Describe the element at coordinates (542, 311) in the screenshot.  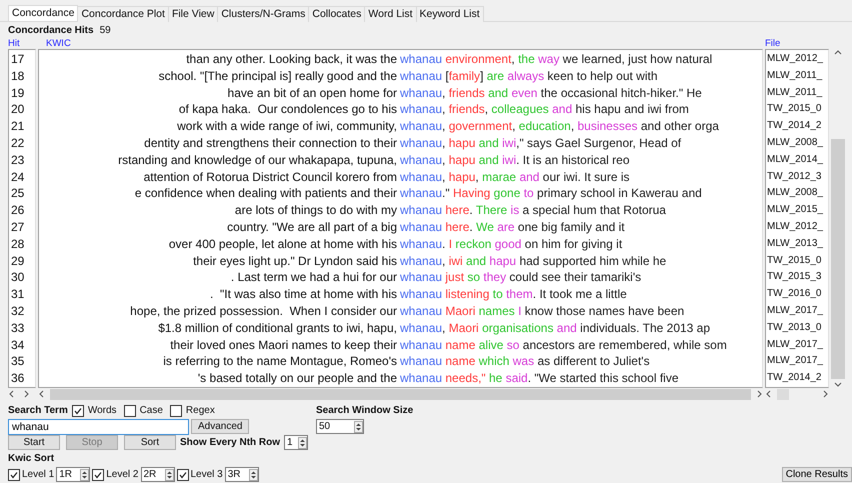
I see `kwic-line: whanau Maori names I know those names have been` at that location.